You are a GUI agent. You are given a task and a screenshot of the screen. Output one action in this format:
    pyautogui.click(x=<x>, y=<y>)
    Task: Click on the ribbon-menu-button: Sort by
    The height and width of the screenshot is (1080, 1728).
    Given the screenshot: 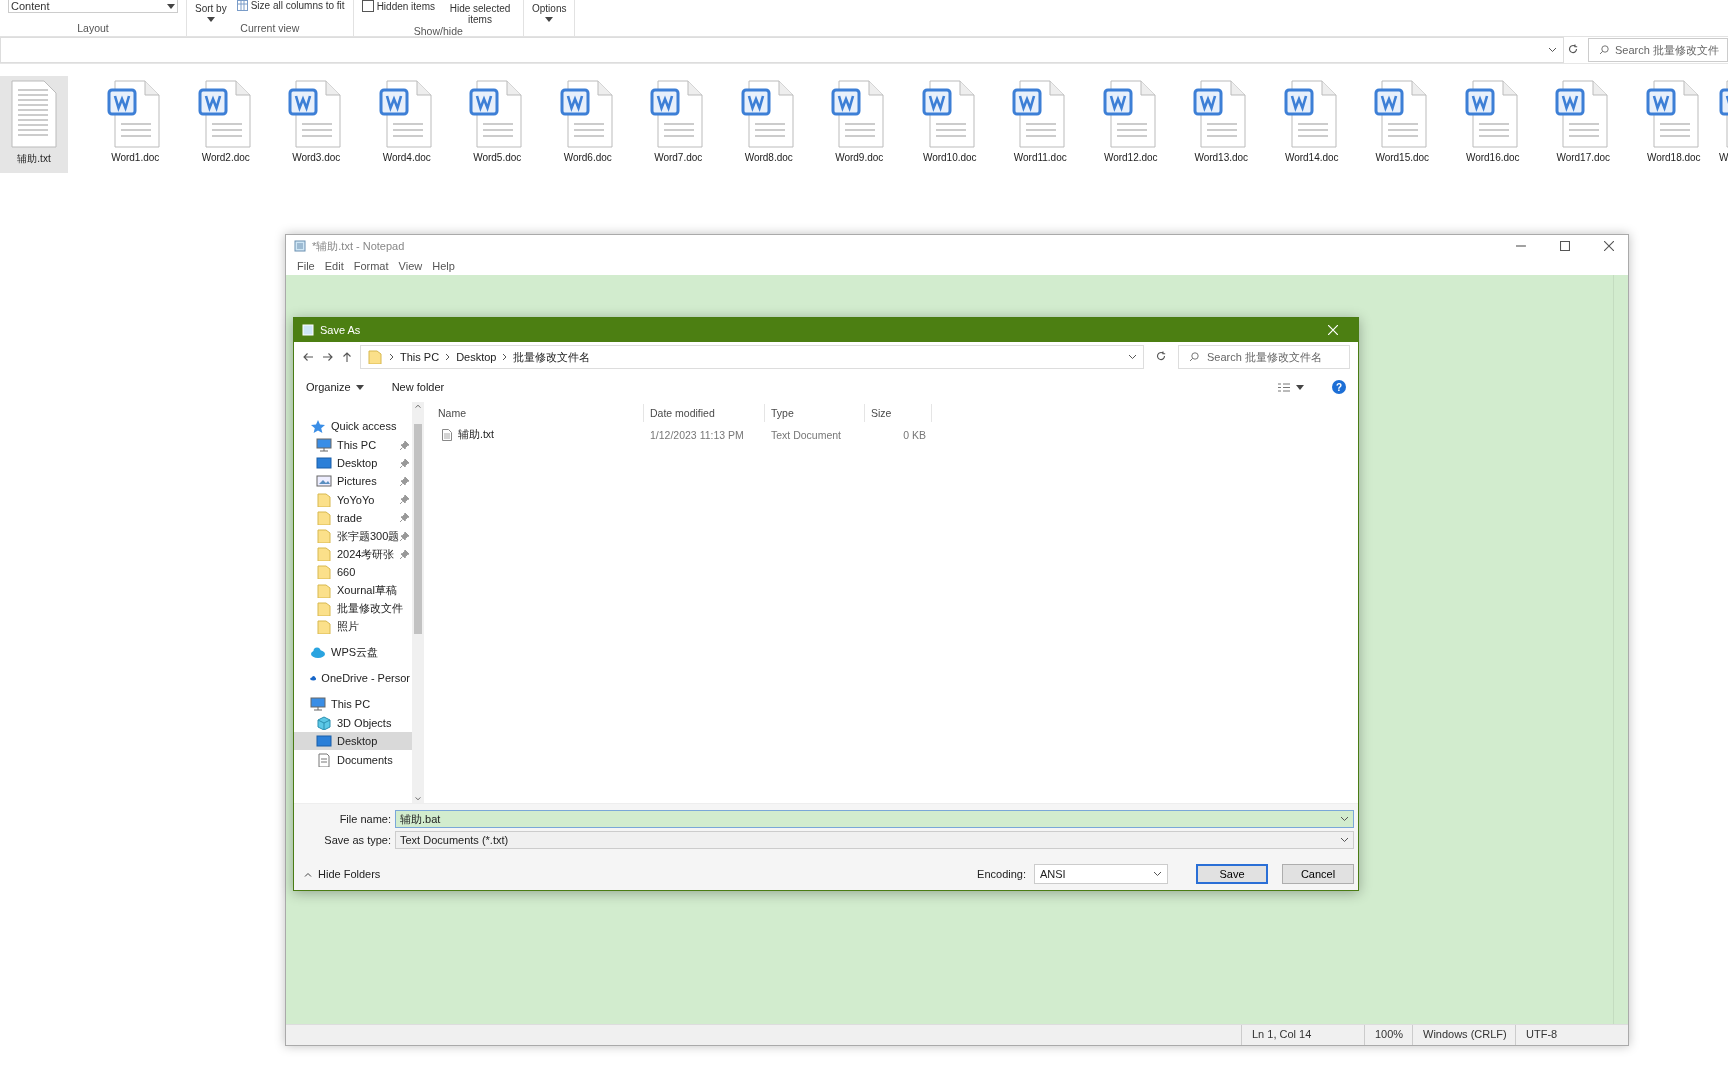 What is the action you would take?
    pyautogui.click(x=211, y=12)
    